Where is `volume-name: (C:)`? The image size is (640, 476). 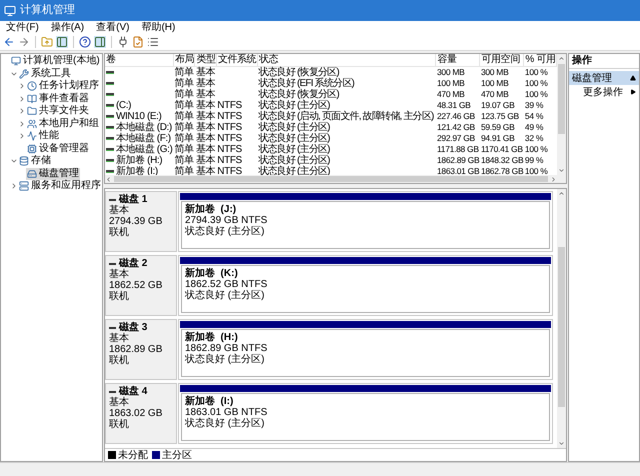
volume-name: (C:) is located at coordinates (124, 105).